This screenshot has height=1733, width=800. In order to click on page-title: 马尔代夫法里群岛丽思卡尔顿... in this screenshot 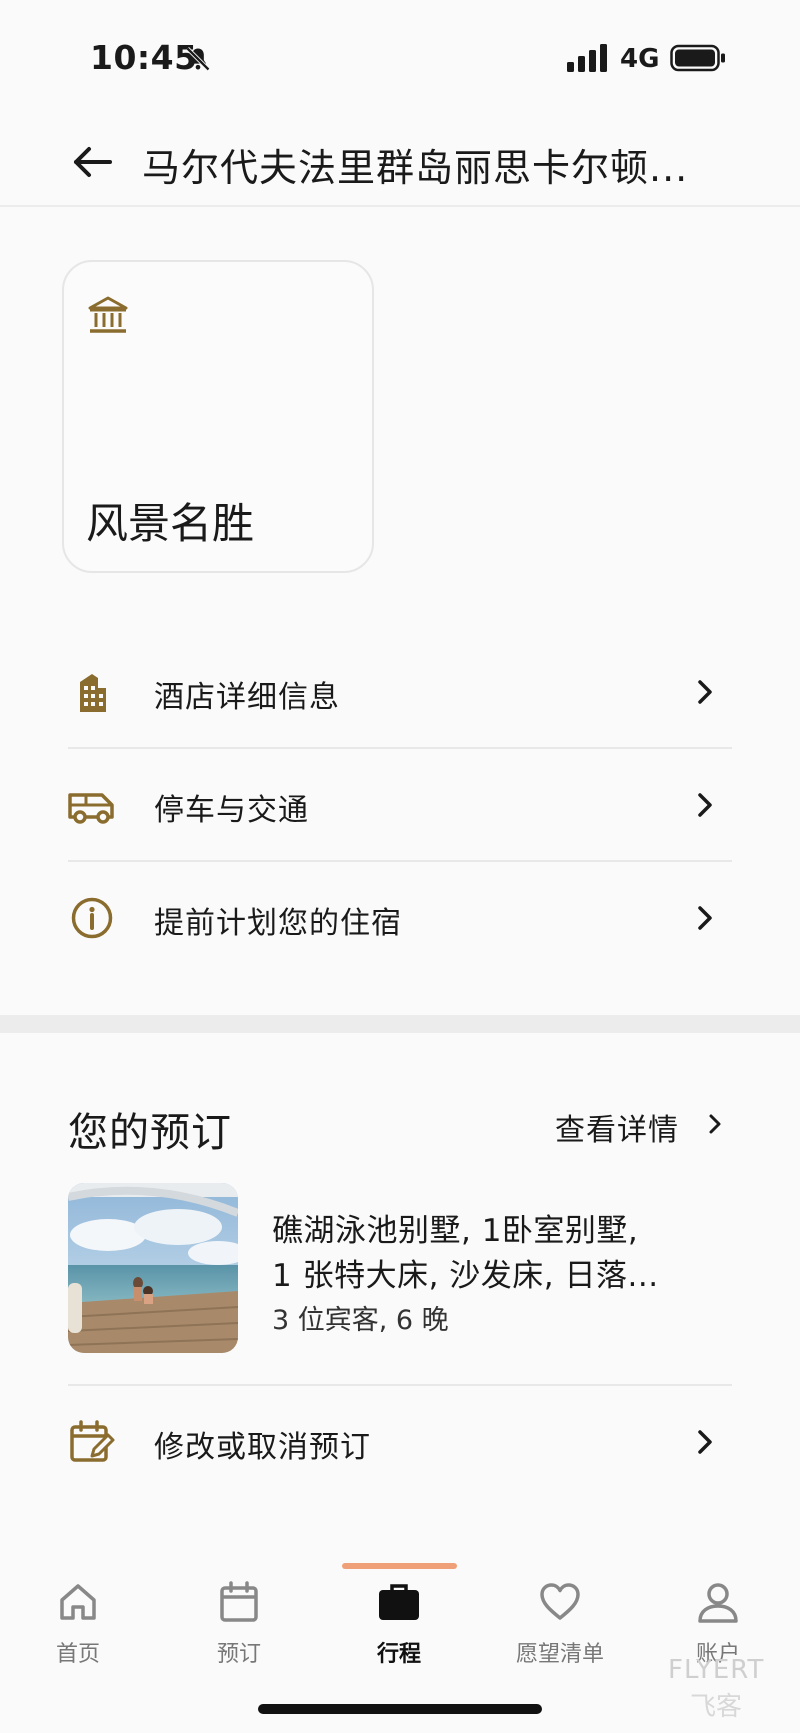, I will do `click(415, 168)`.